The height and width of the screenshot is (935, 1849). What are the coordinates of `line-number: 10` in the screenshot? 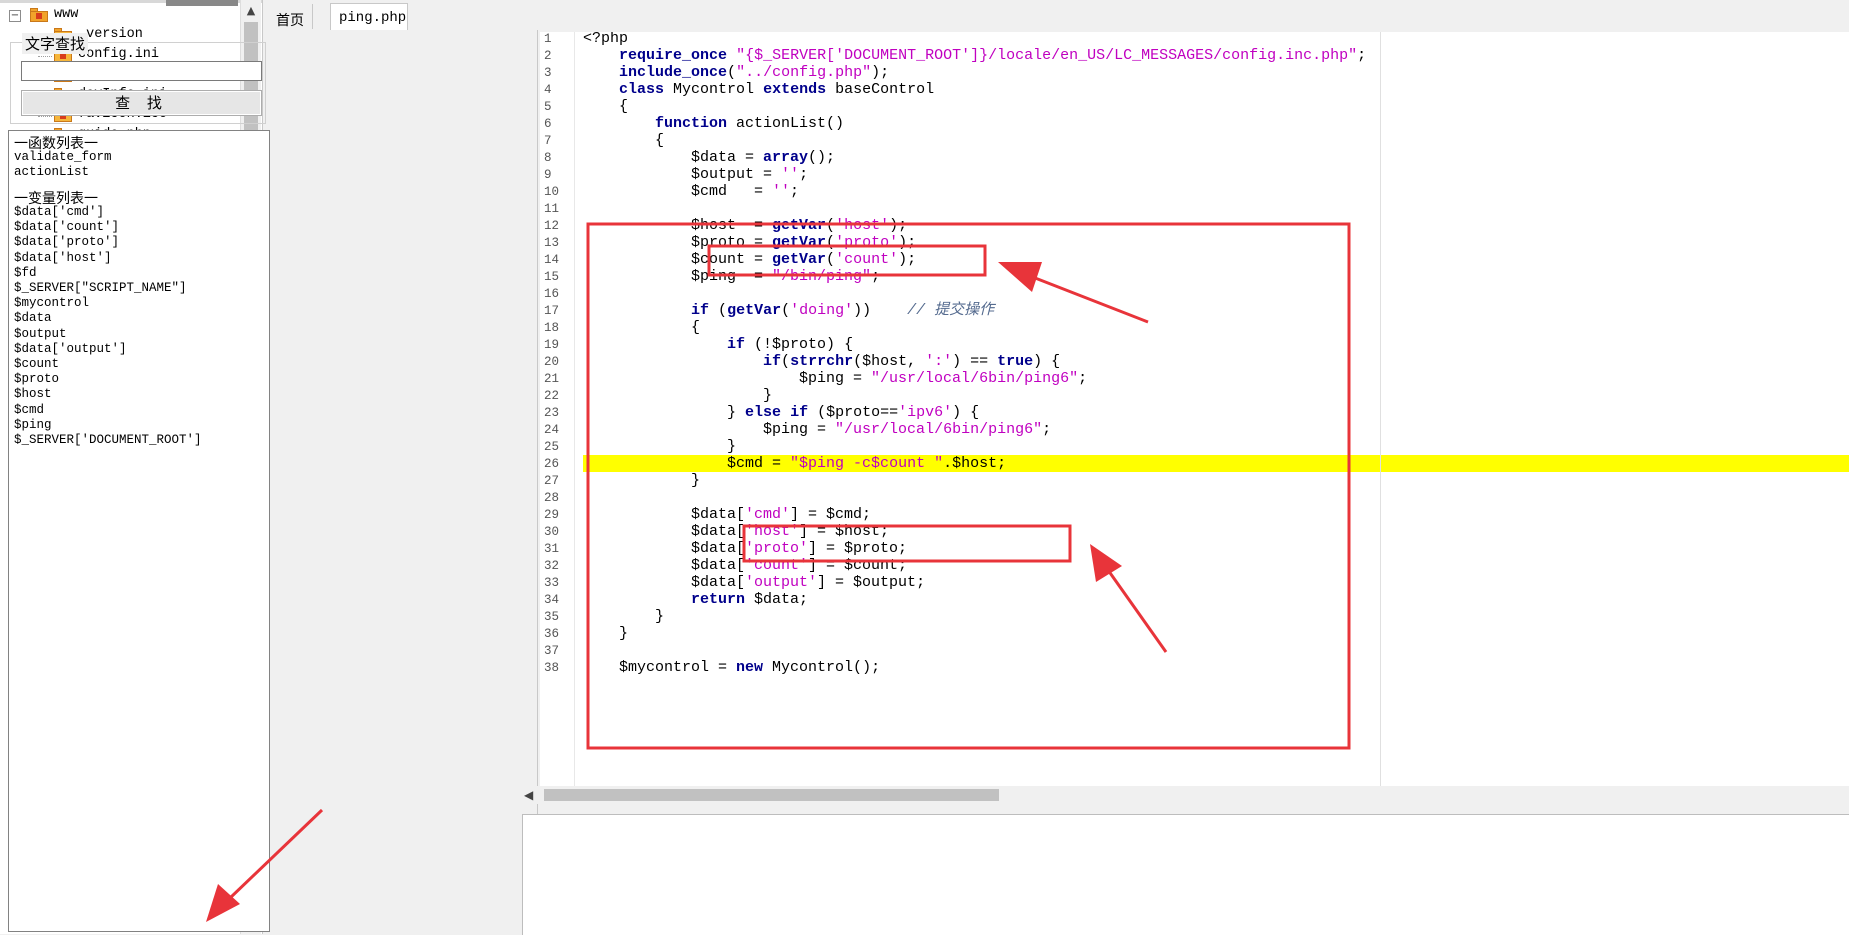 It's located at (552, 192).